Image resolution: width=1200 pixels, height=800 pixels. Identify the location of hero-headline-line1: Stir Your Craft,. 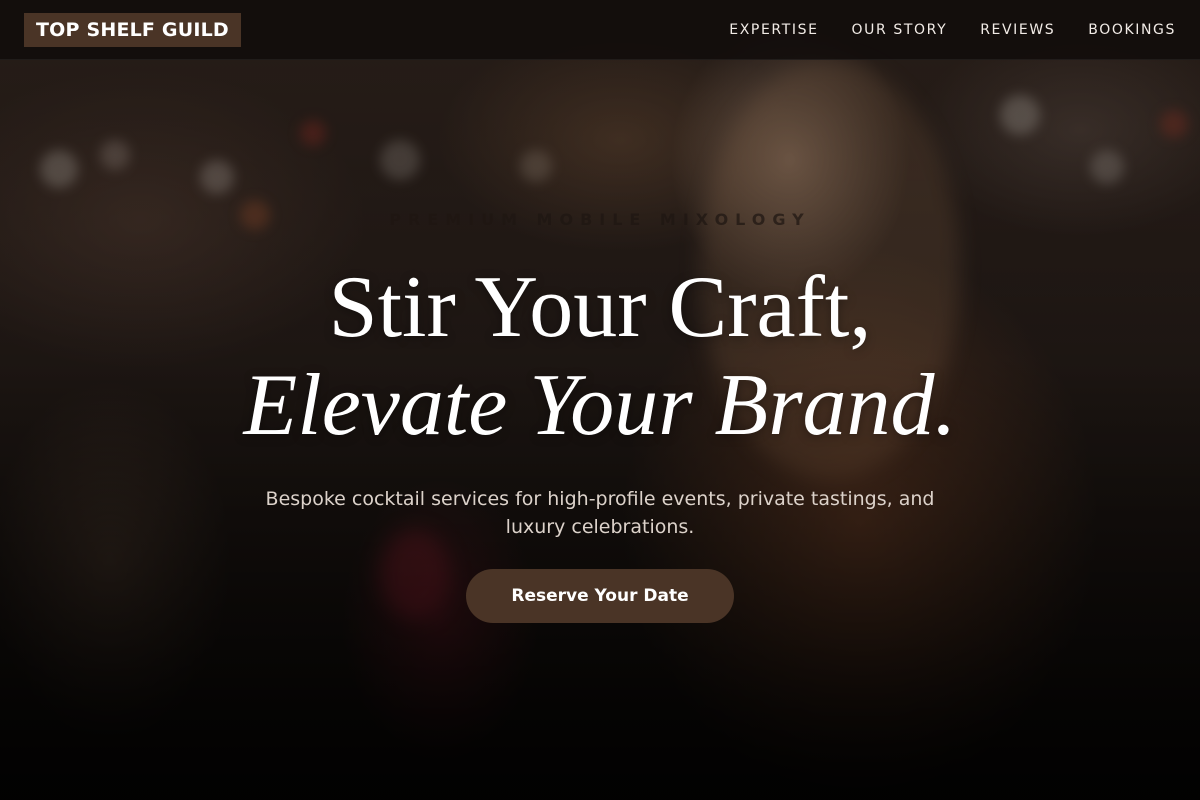
(600, 307).